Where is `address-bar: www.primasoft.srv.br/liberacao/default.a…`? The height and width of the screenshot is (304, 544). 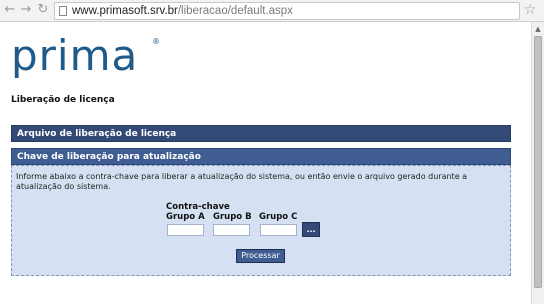
address-bar: www.primasoft.srv.br/liberacao/default.a… is located at coordinates (287, 11).